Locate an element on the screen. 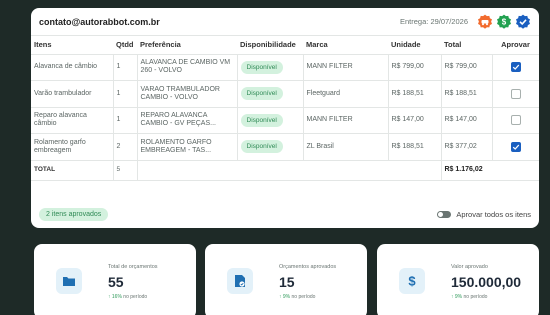 The width and height of the screenshot is (550, 315). stat-value: 15 is located at coordinates (287, 282).